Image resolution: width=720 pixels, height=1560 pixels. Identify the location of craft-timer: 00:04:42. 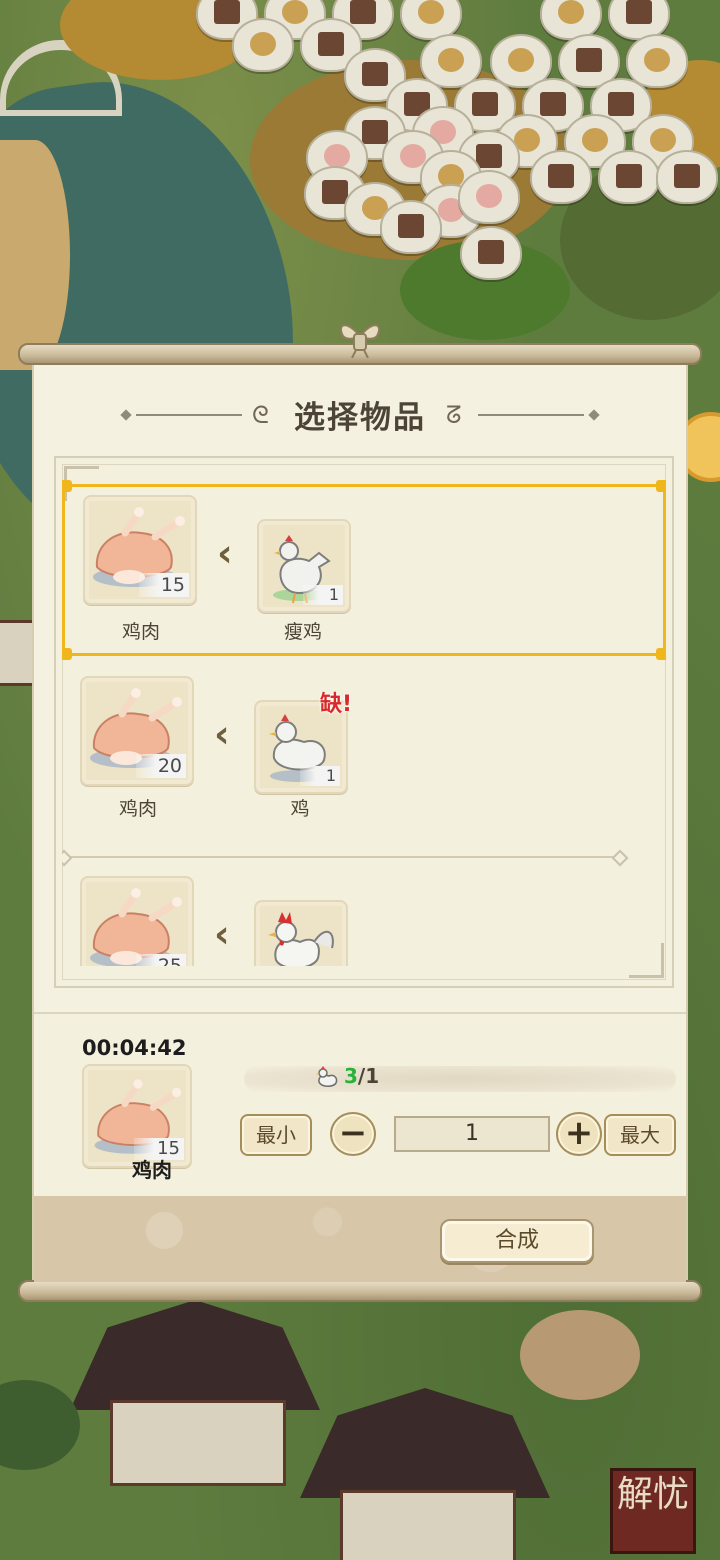
(134, 1048).